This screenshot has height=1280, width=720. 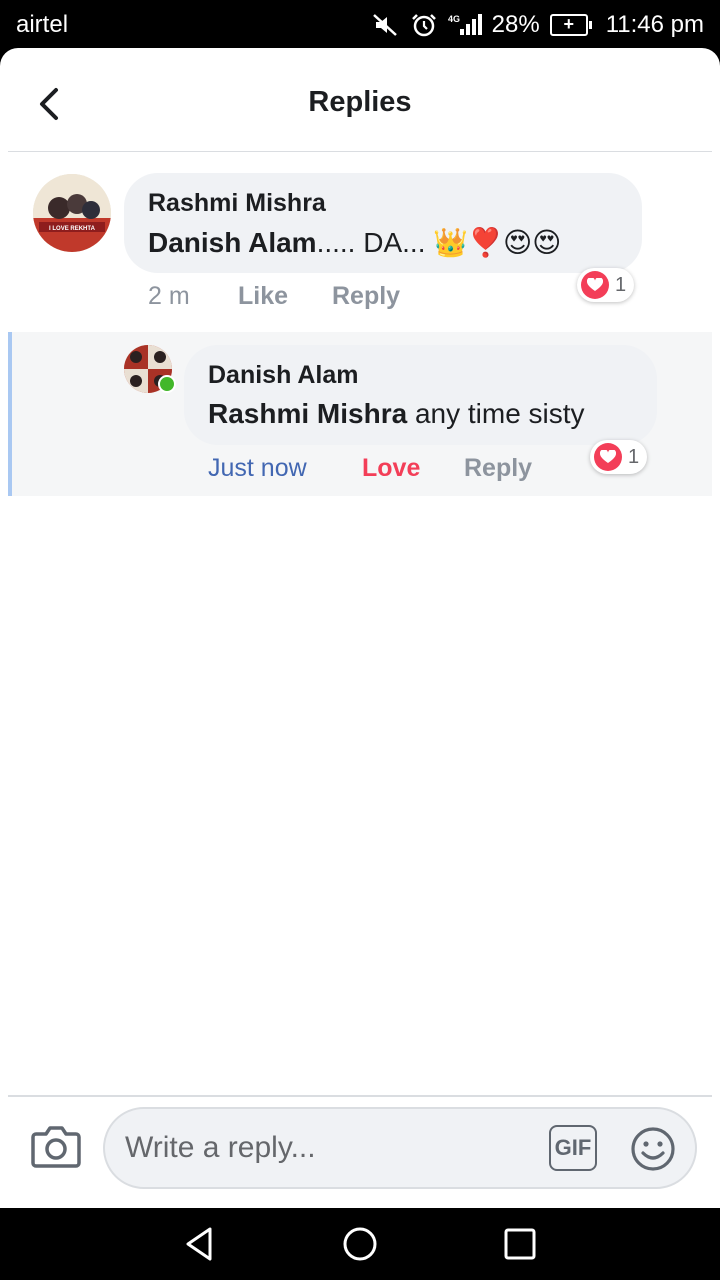 I want to click on reply-mention: Rashmi Mishra, so click(x=307, y=413).